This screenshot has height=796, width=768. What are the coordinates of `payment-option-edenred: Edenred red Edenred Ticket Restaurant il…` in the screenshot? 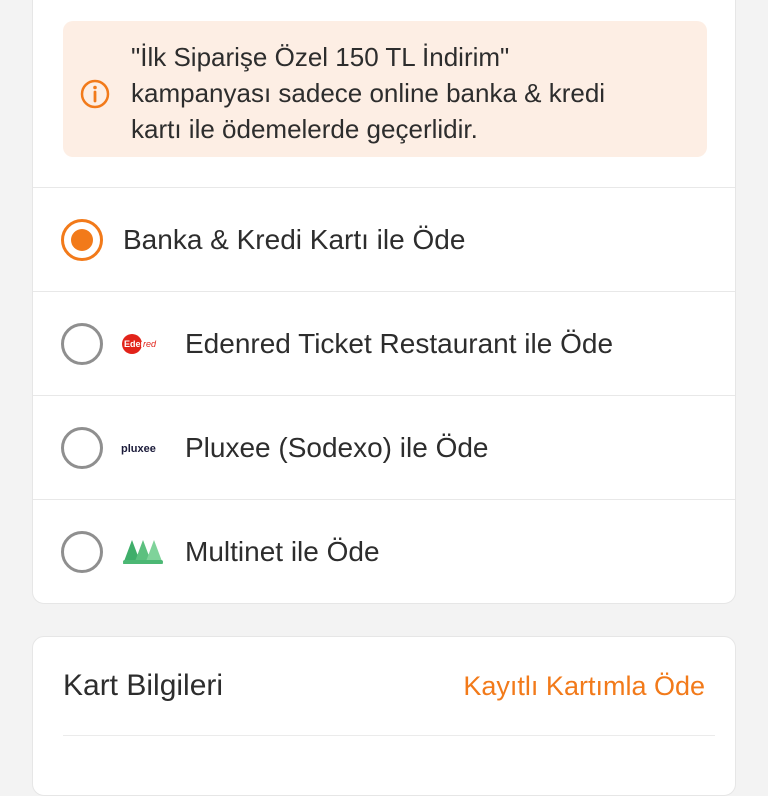 It's located at (384, 343).